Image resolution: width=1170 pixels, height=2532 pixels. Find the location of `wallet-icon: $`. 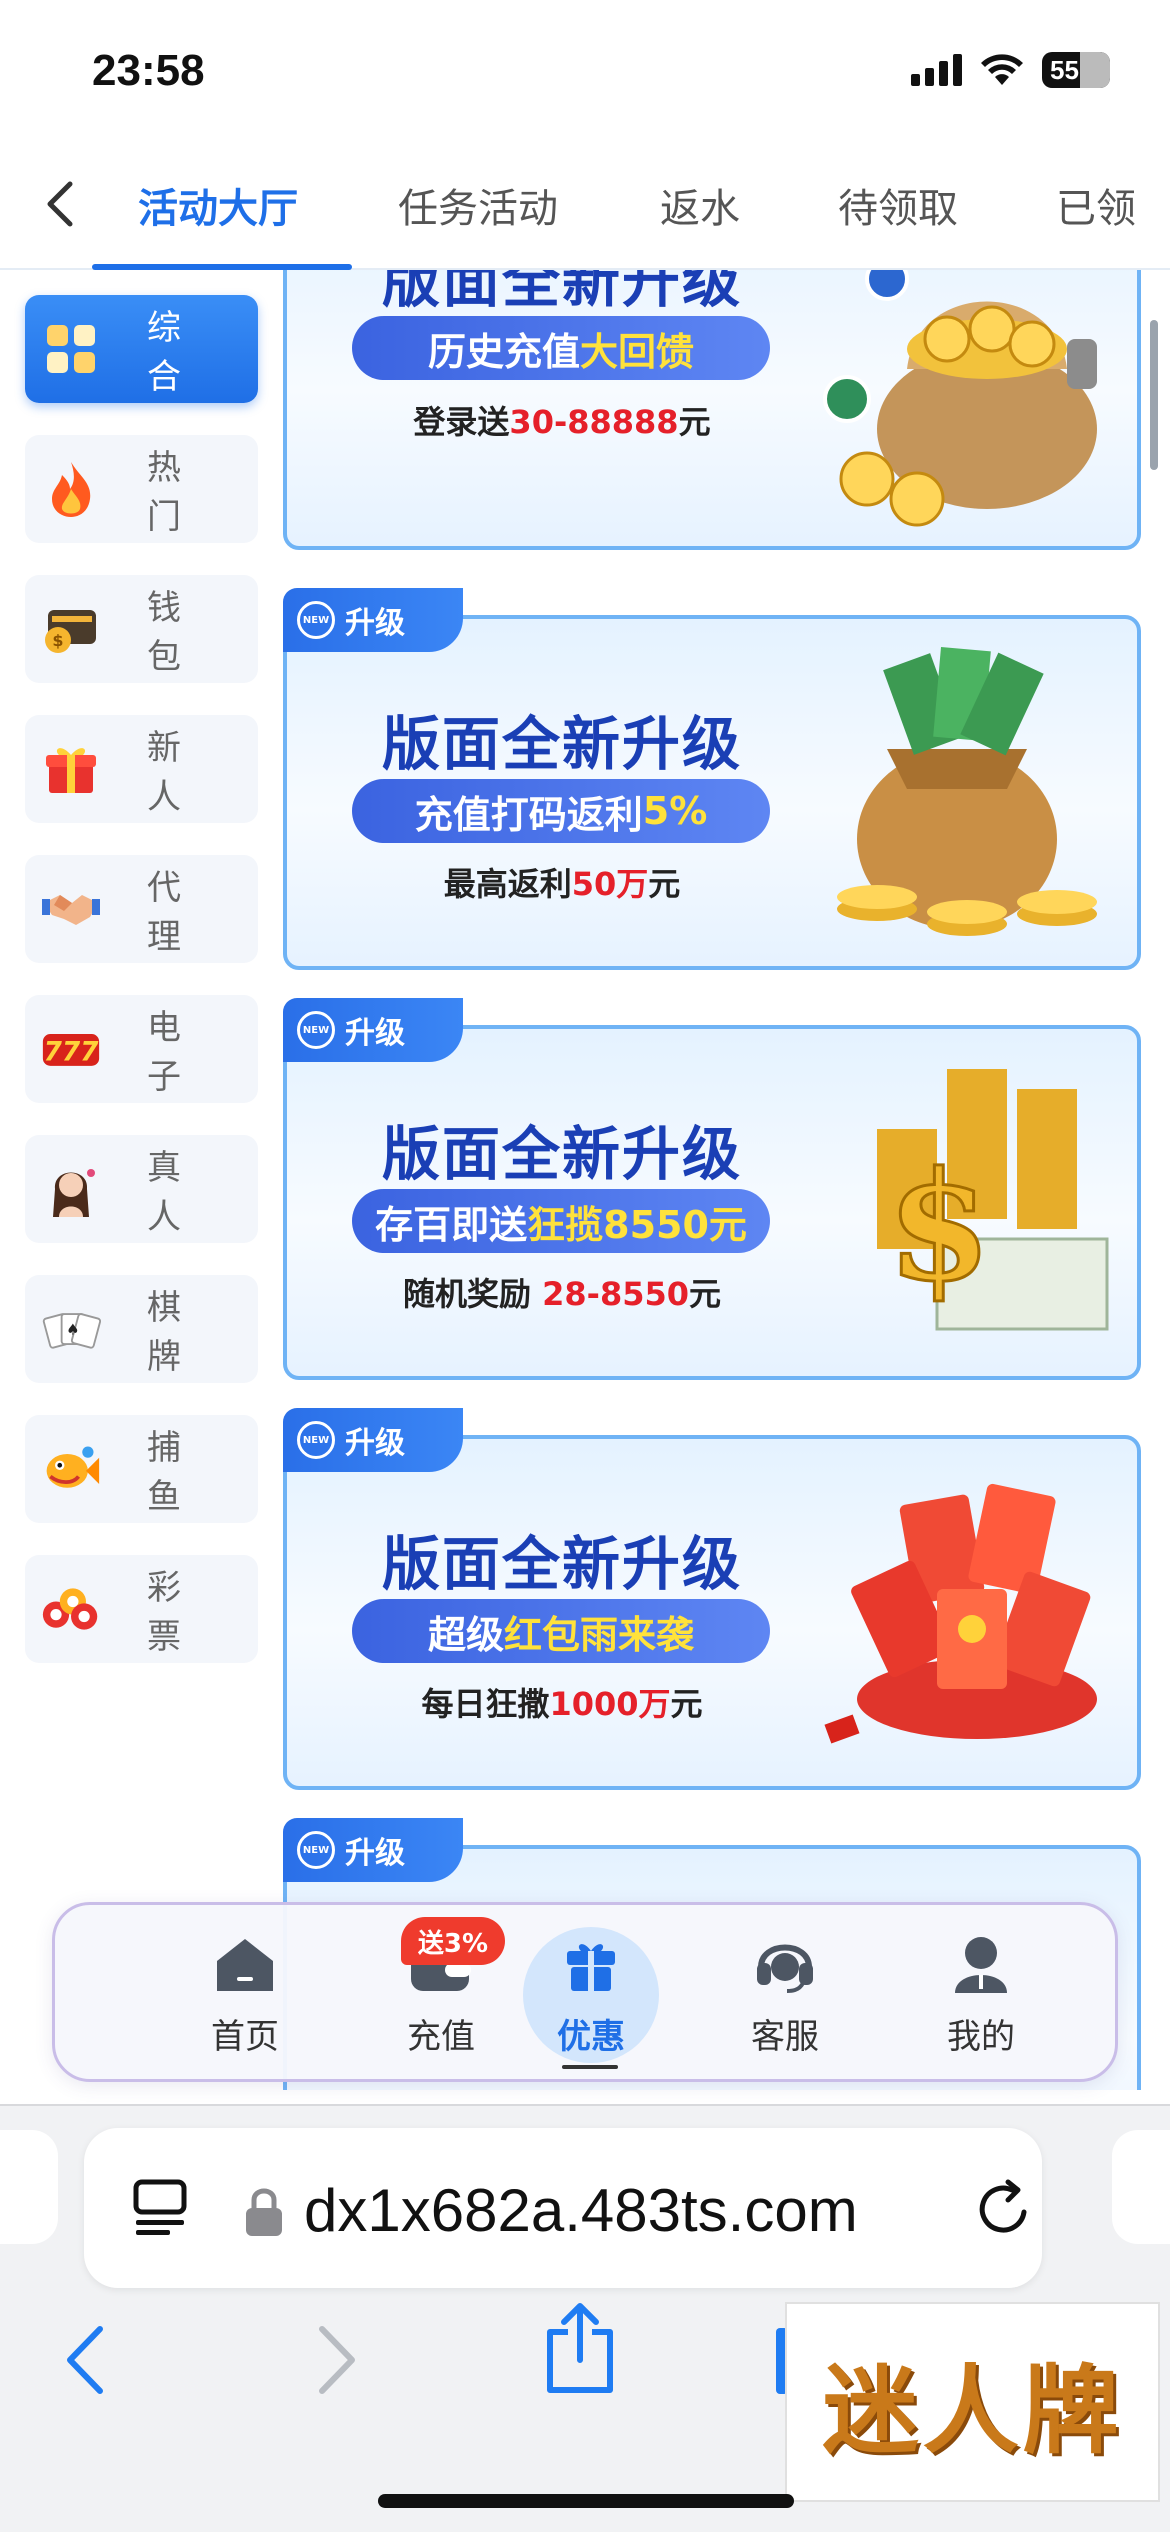

wallet-icon: $ is located at coordinates (71, 629).